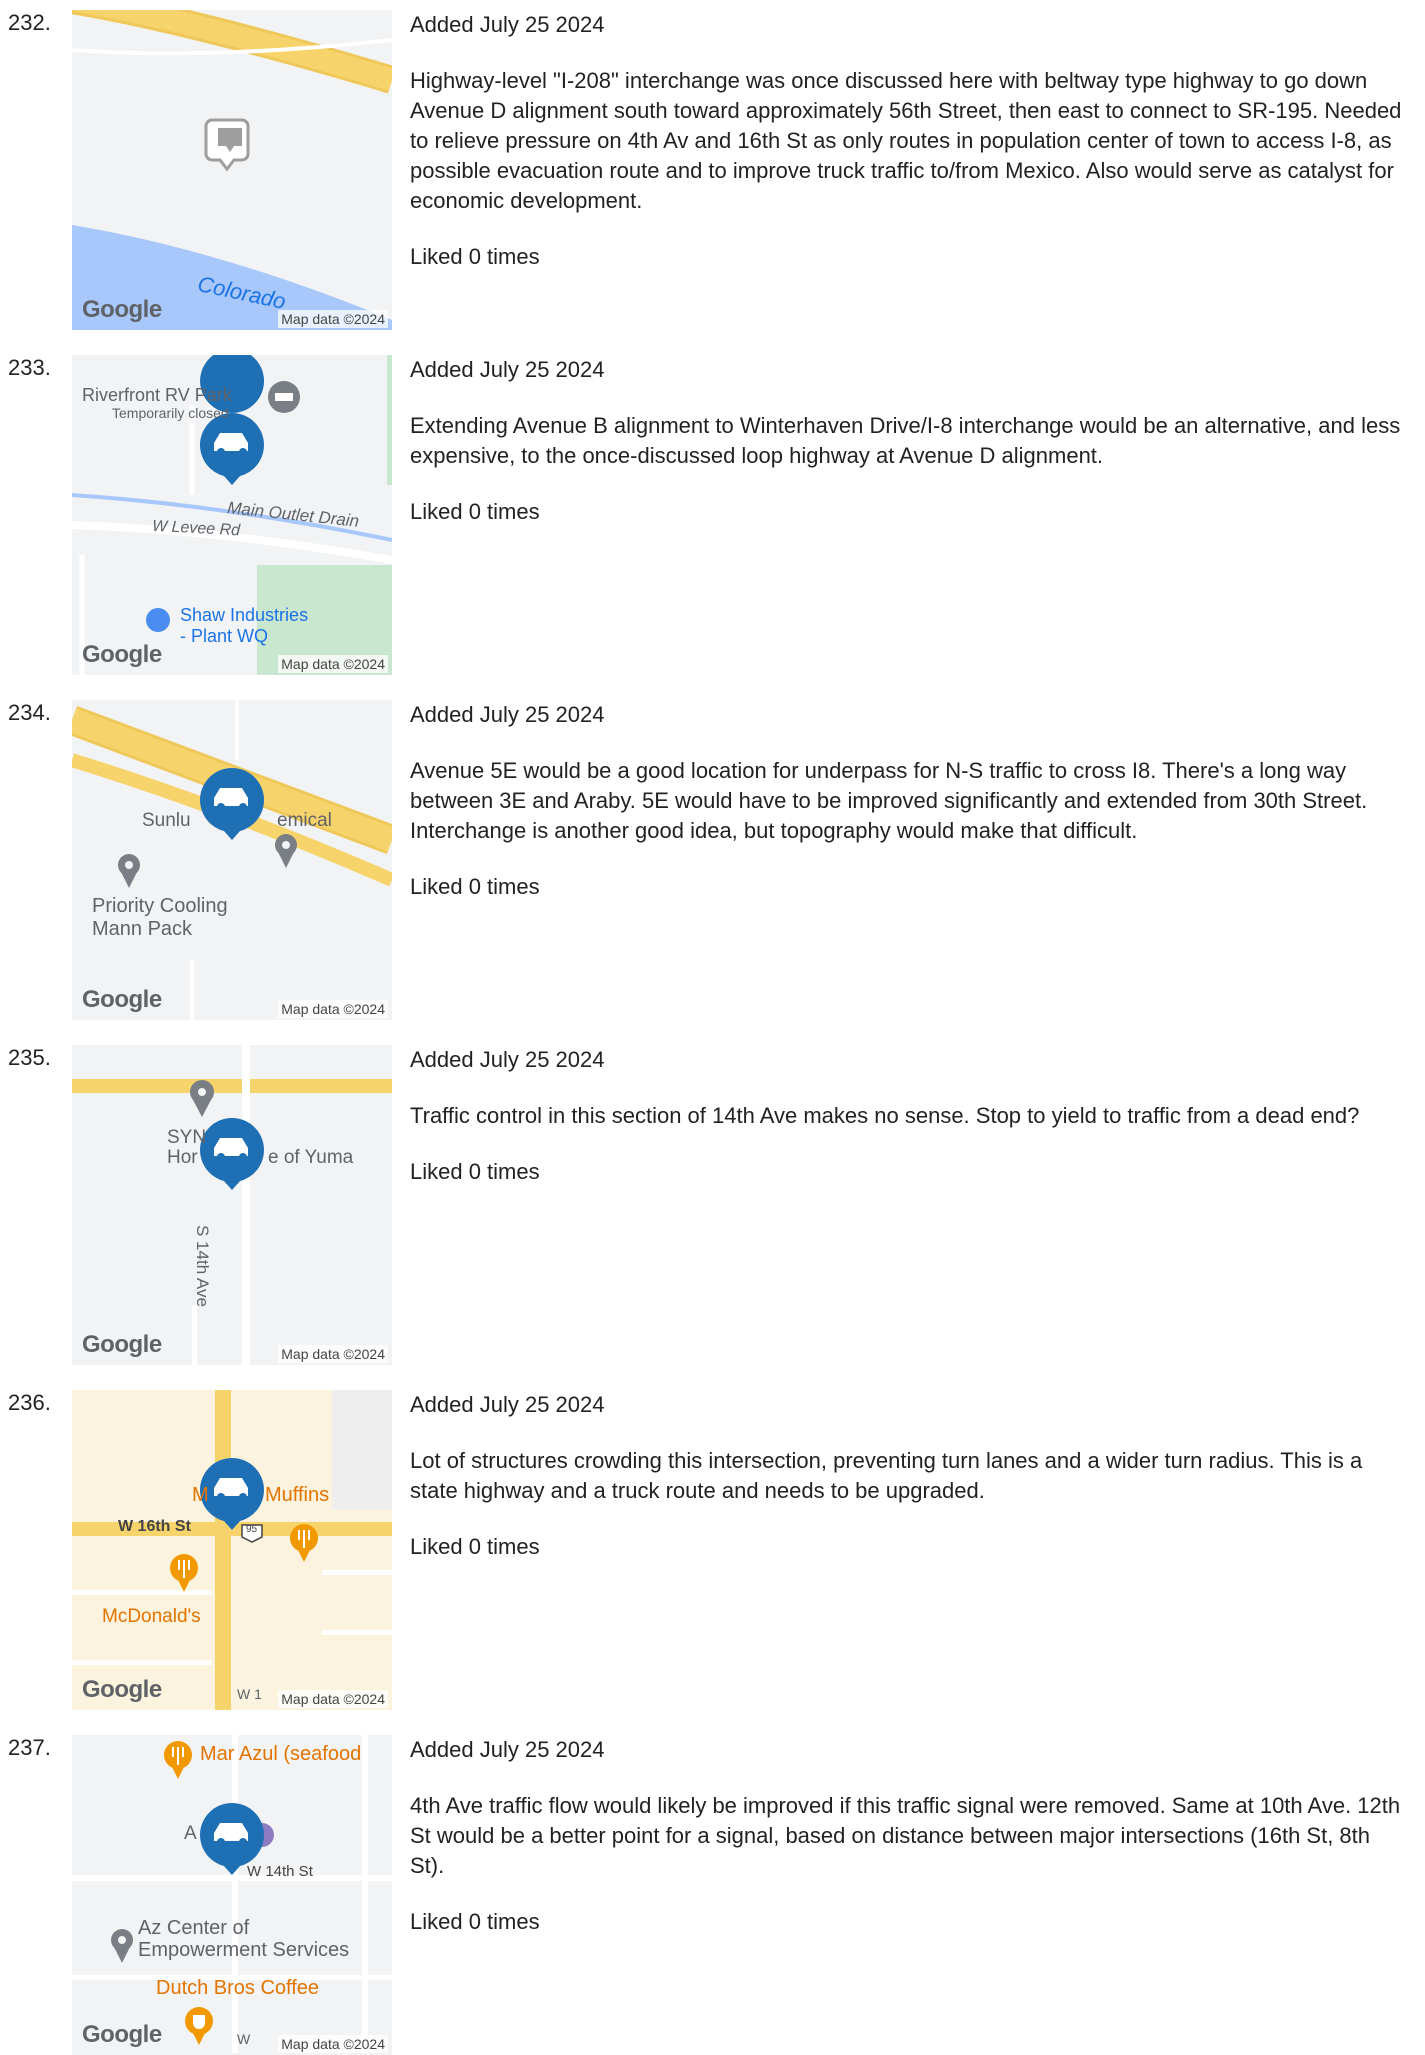  What do you see at coordinates (29, 1057) in the screenshot?
I see `entry-number: 235.` at bounding box center [29, 1057].